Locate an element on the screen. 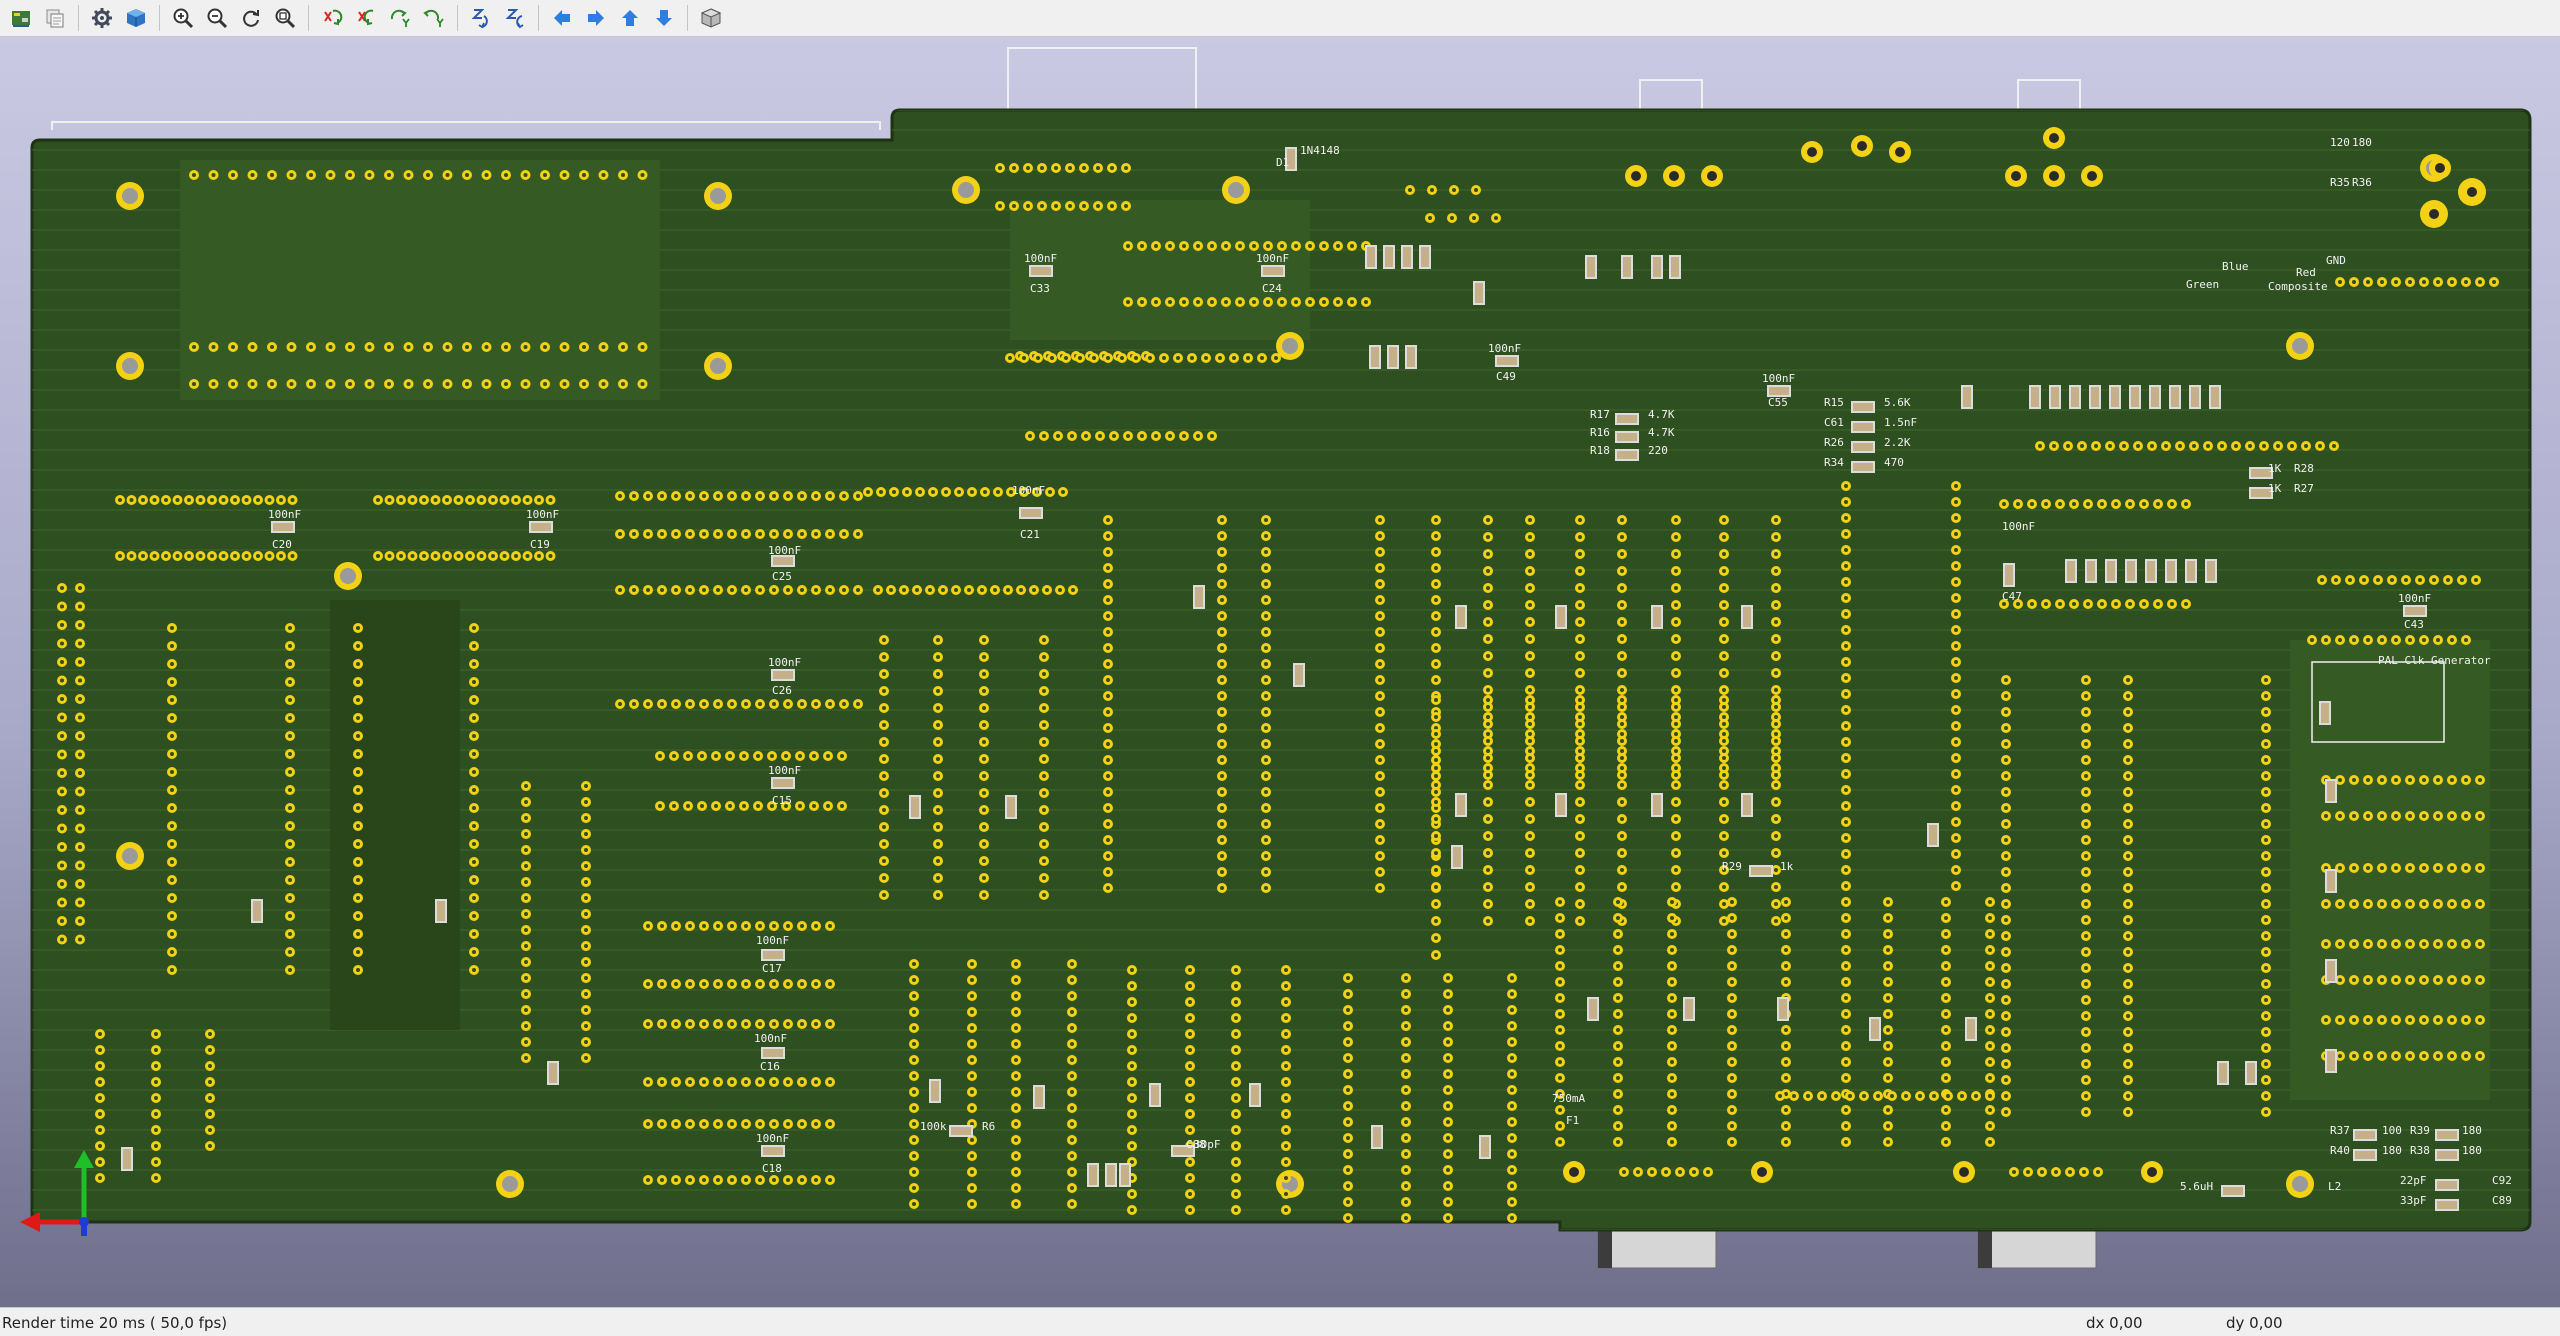 This screenshot has height=1336, width=2560. pan-up-button is located at coordinates (630, 18).